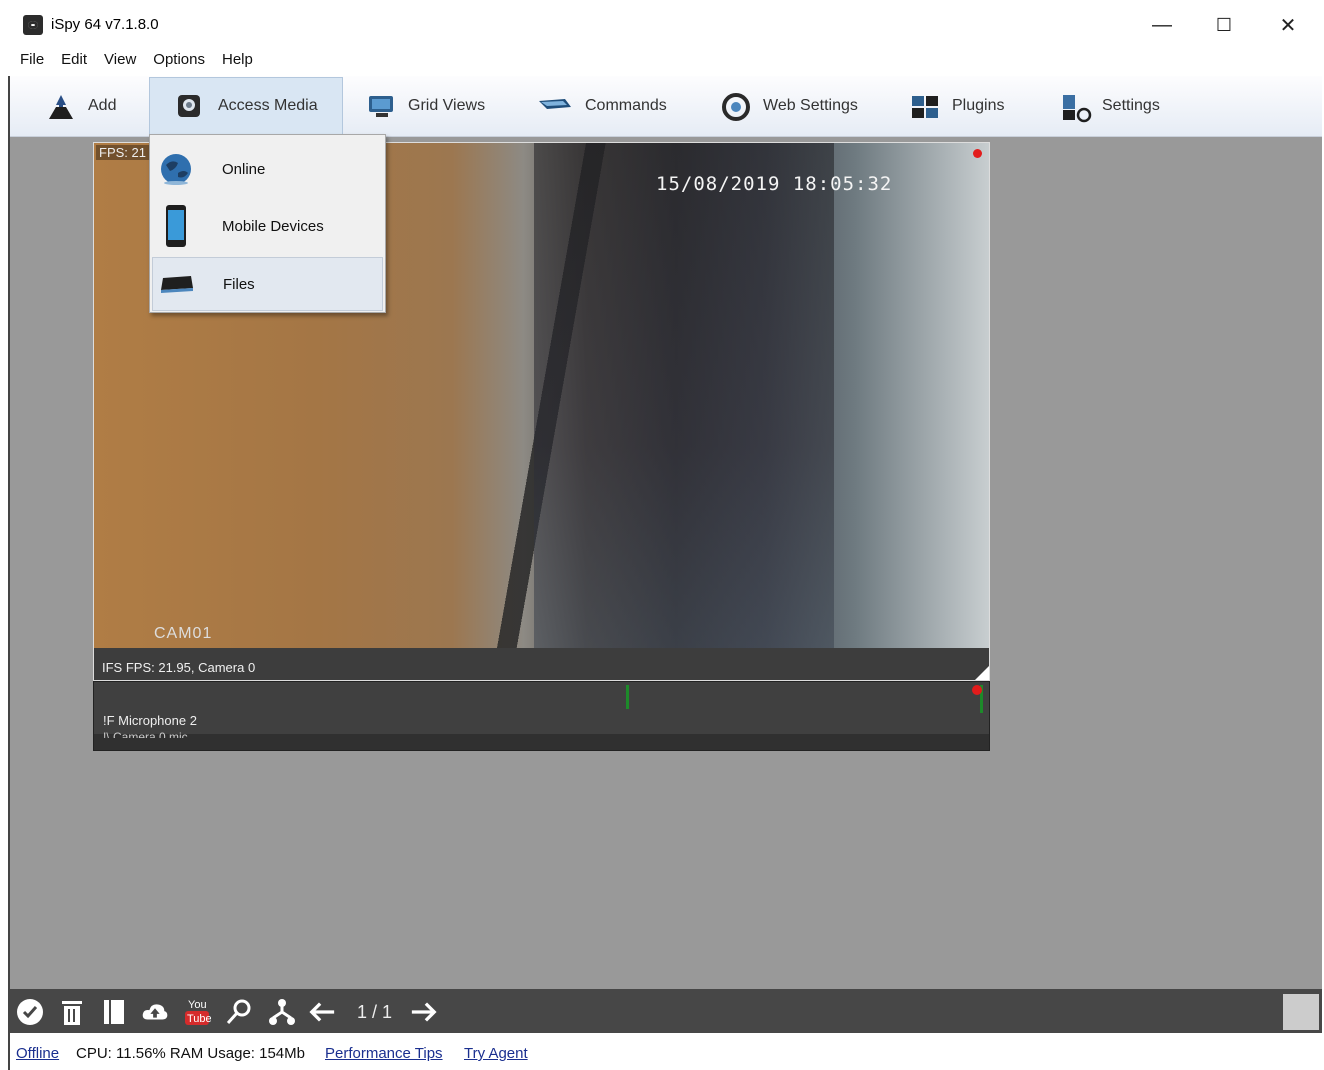 Image resolution: width=1324 pixels, height=1070 pixels. What do you see at coordinates (197, 1005) in the screenshot?
I see `svg-text: You` at bounding box center [197, 1005].